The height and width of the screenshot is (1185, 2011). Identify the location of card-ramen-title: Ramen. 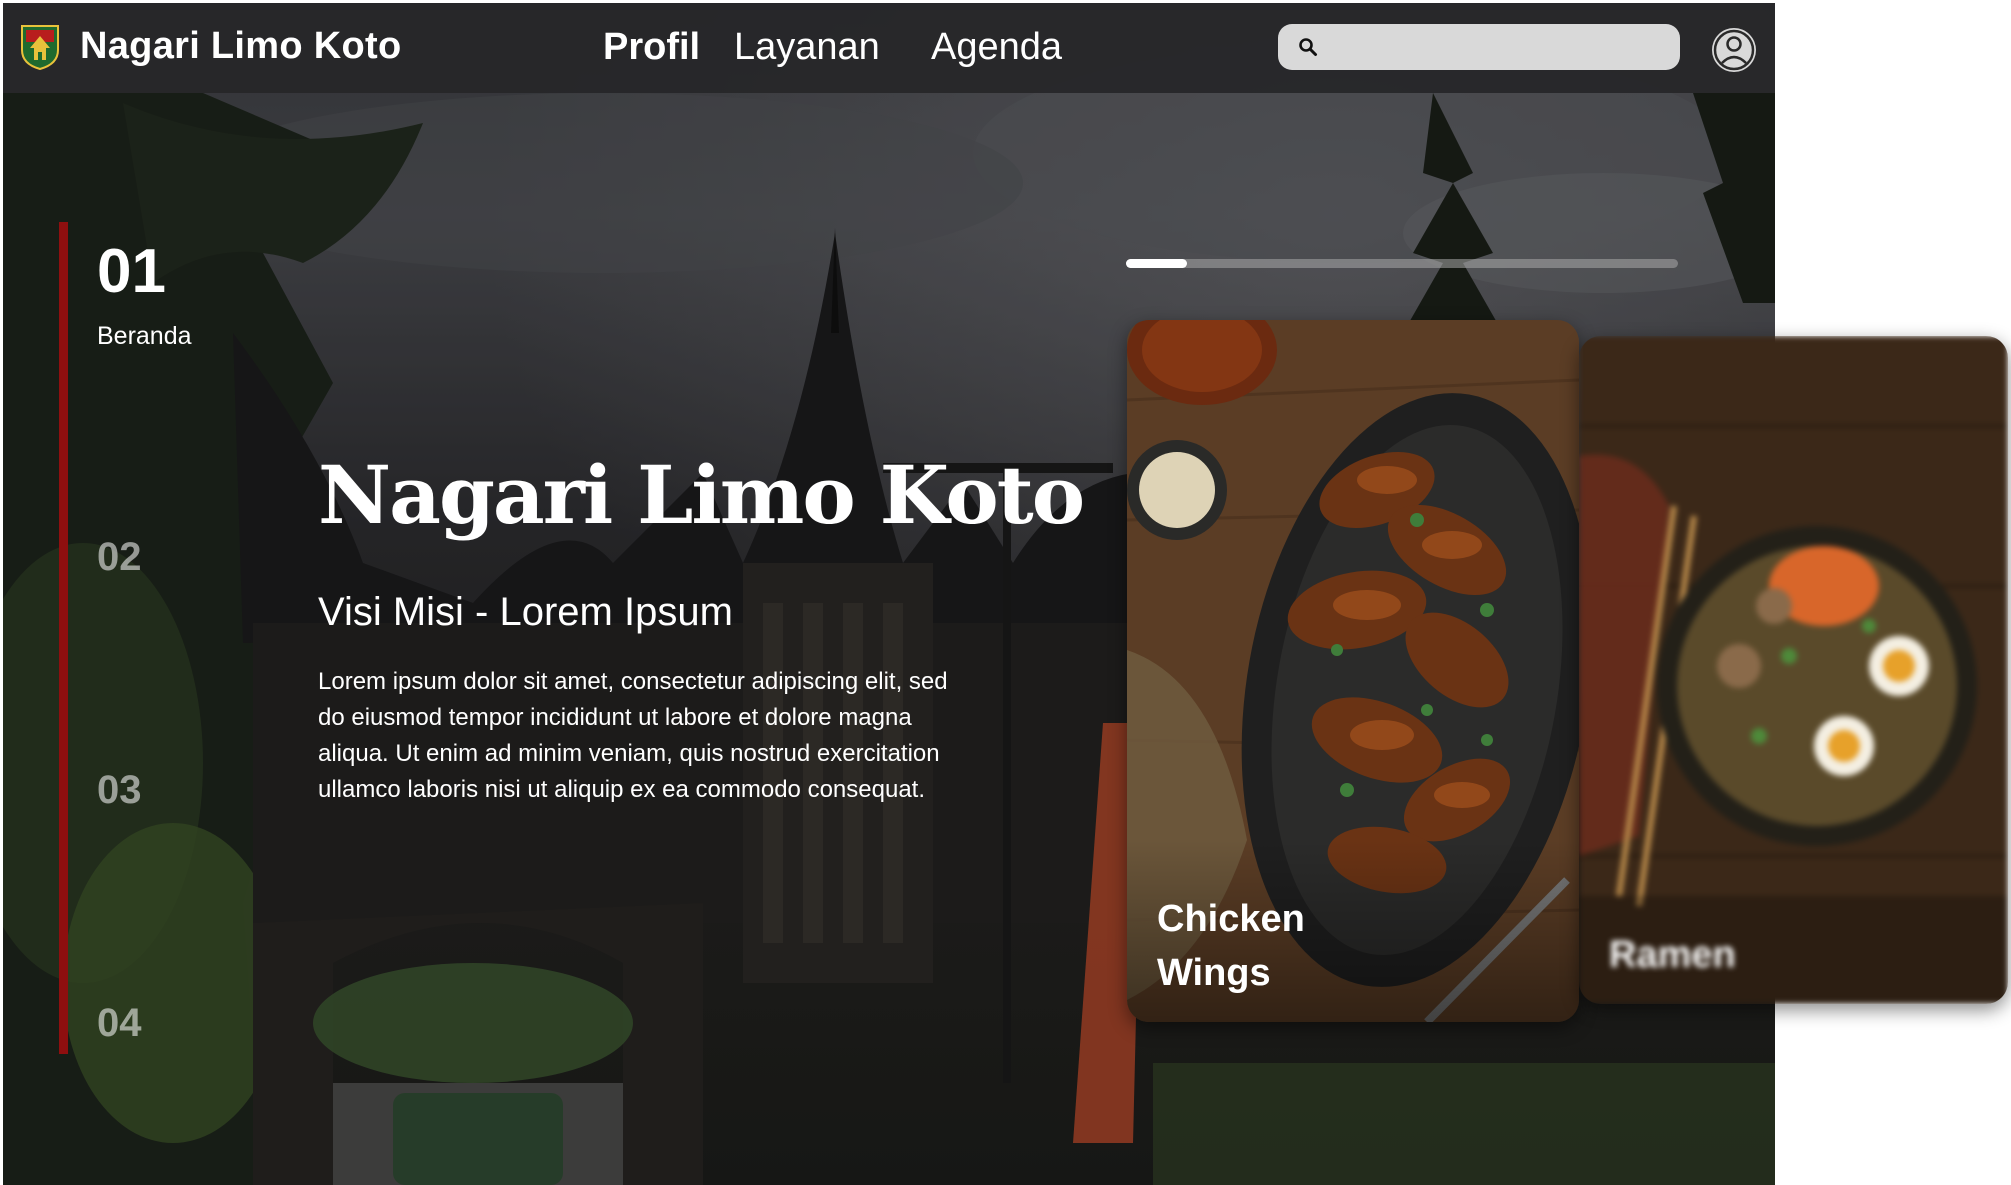
(1672, 955).